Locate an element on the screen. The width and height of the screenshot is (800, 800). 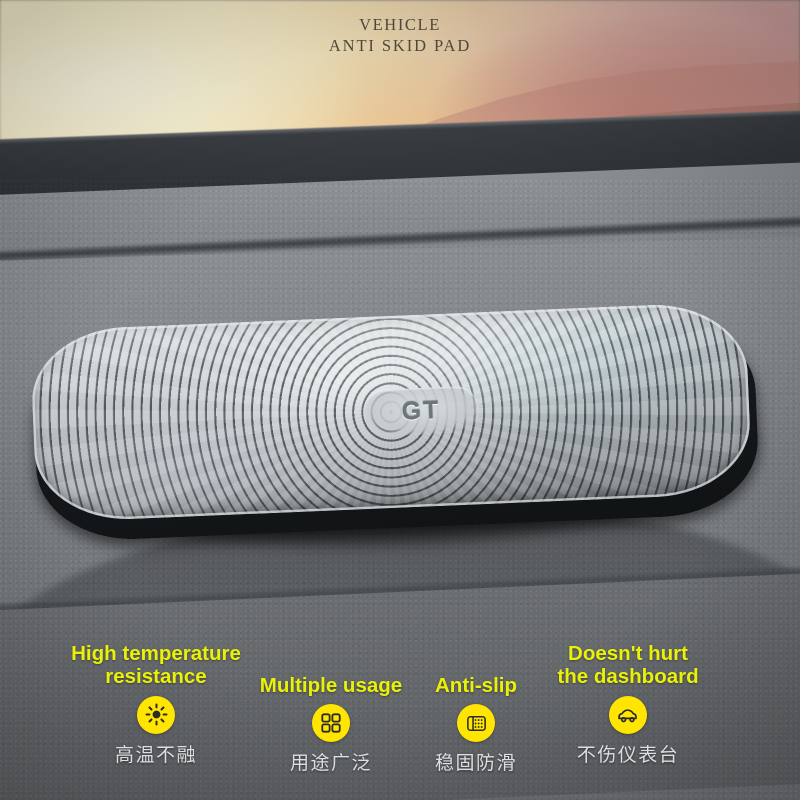
feature-english-line-2: the dashboard is located at coordinates (628, 677).